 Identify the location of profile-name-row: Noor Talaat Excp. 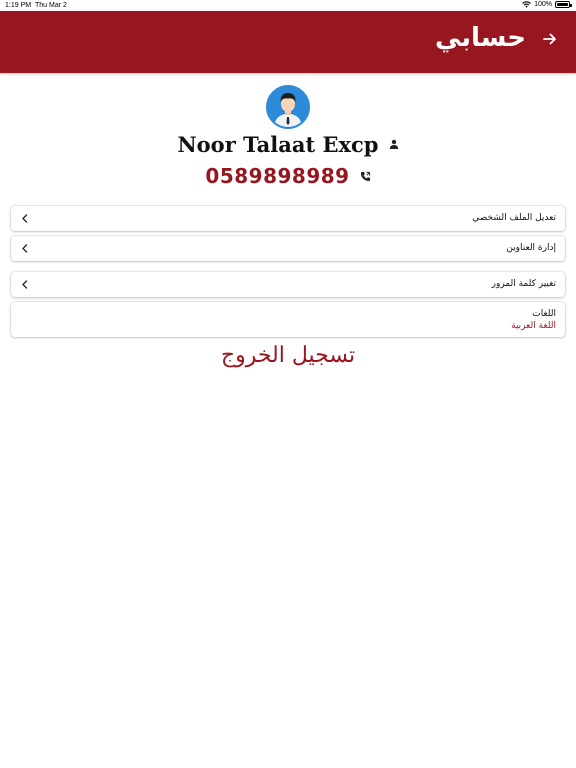
(288, 144).